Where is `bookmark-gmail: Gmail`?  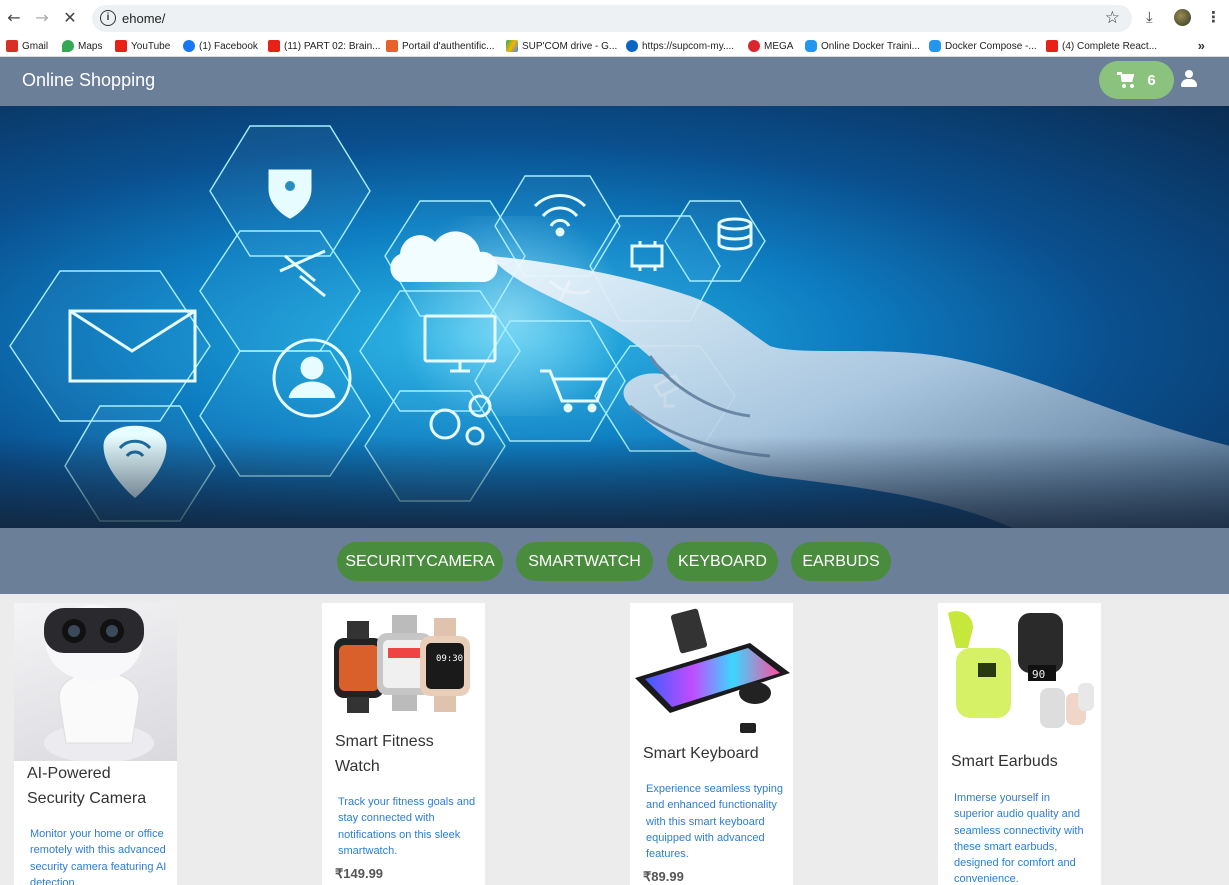 bookmark-gmail: Gmail is located at coordinates (27, 46).